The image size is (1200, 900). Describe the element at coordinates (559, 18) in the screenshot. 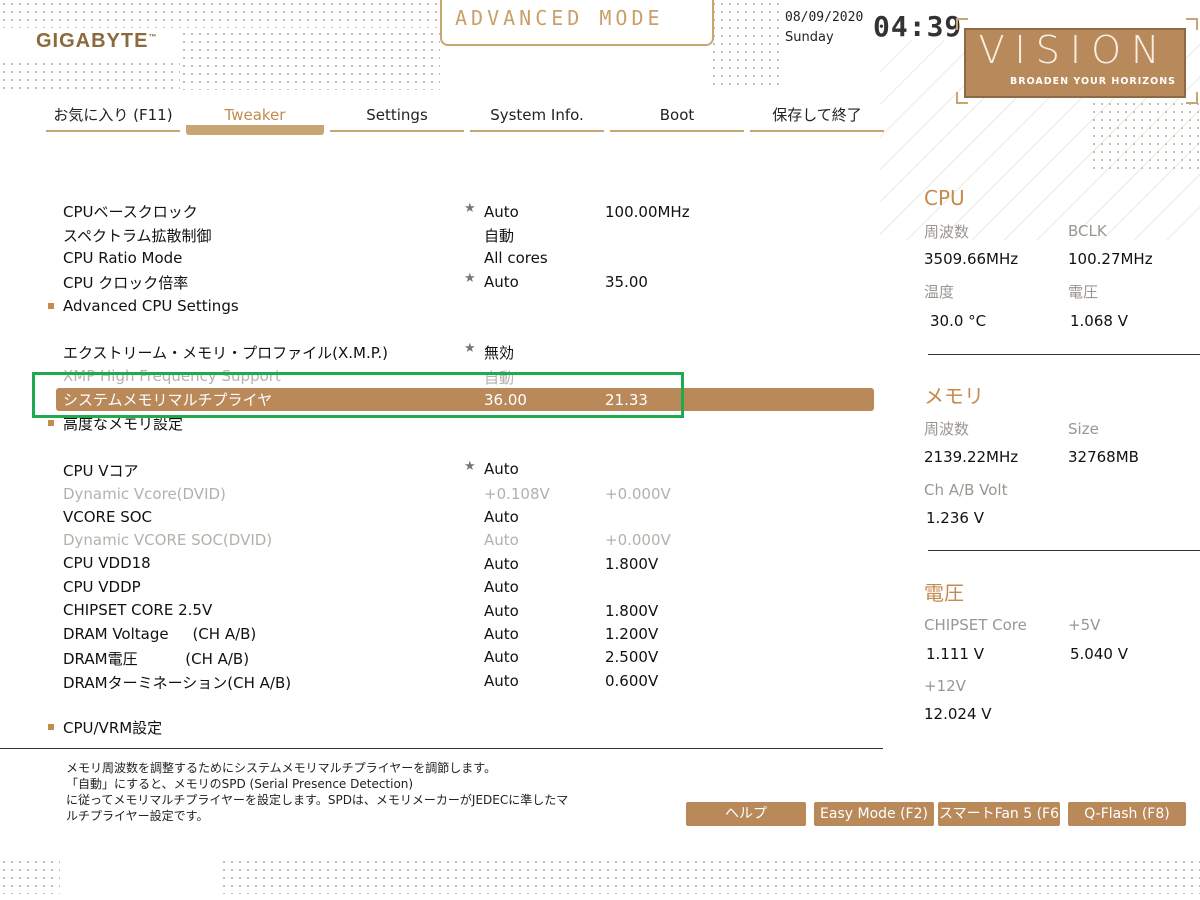

I see `mode-title: ADVANCED MODE` at that location.